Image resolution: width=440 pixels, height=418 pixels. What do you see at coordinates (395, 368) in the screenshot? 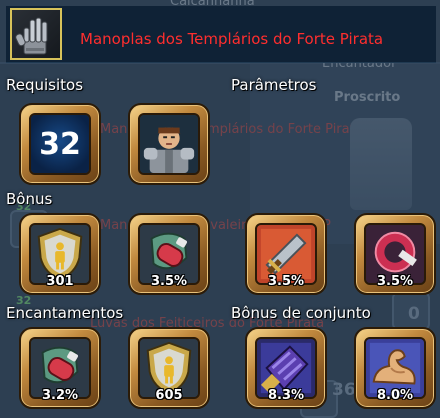
I see `set-bonus-slot-strength: 8.0%` at bounding box center [395, 368].